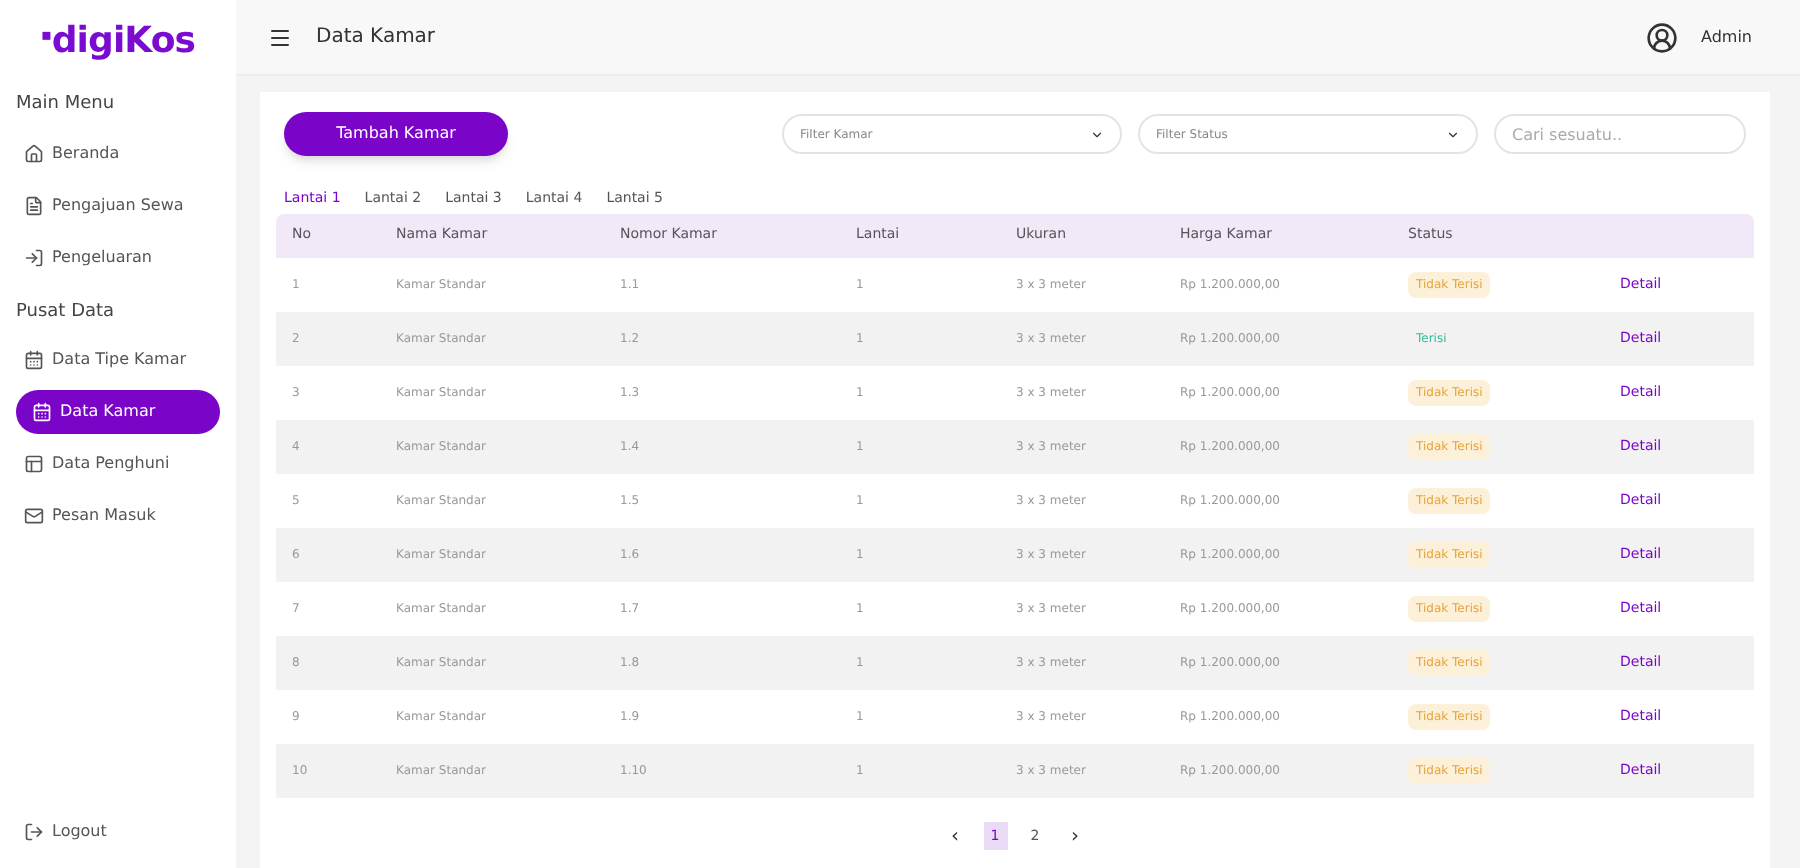  Describe the element at coordinates (34, 153) in the screenshot. I see `home-icon` at that location.